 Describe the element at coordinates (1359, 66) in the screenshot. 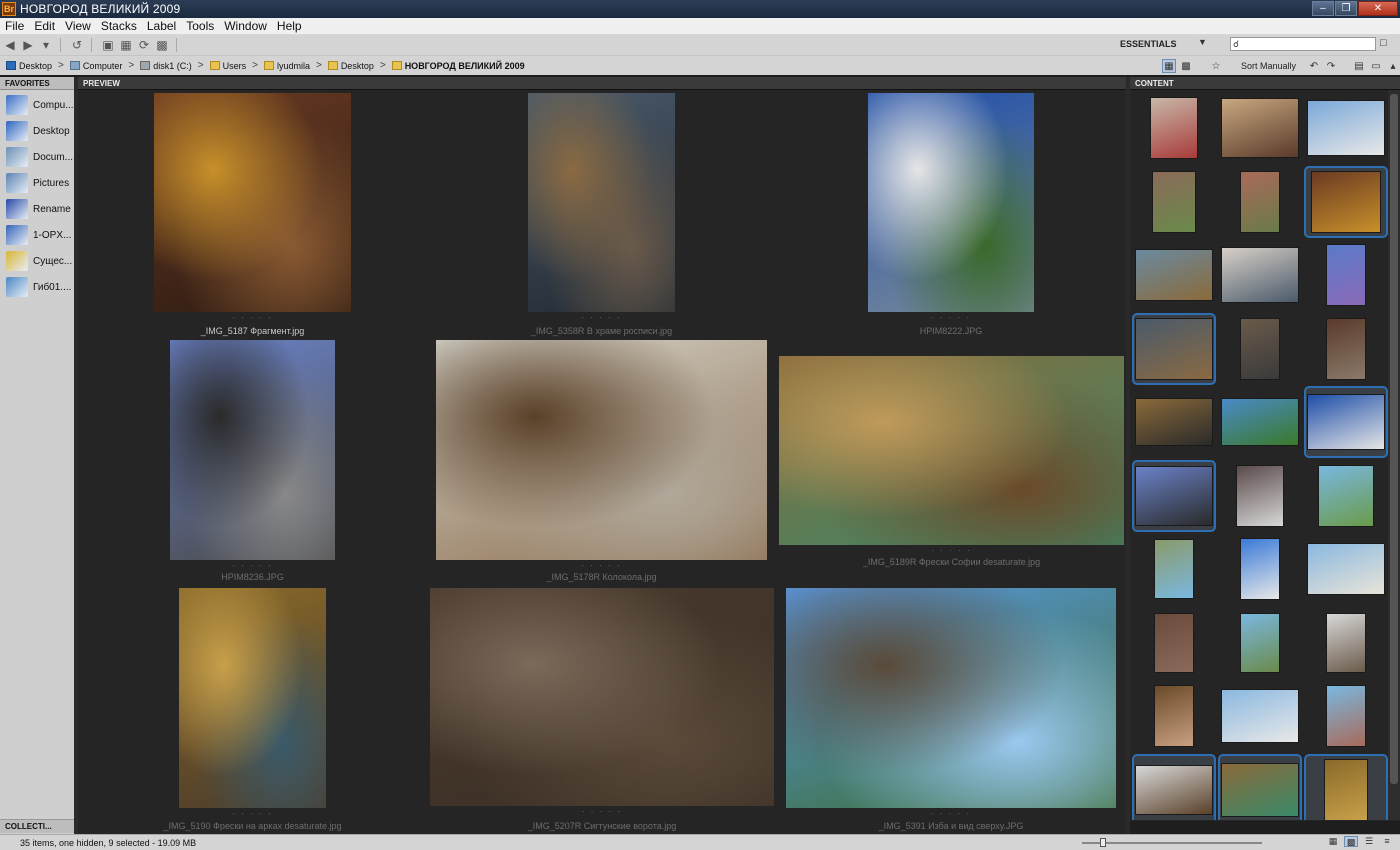

I see `open-recent-icon: ▤` at that location.